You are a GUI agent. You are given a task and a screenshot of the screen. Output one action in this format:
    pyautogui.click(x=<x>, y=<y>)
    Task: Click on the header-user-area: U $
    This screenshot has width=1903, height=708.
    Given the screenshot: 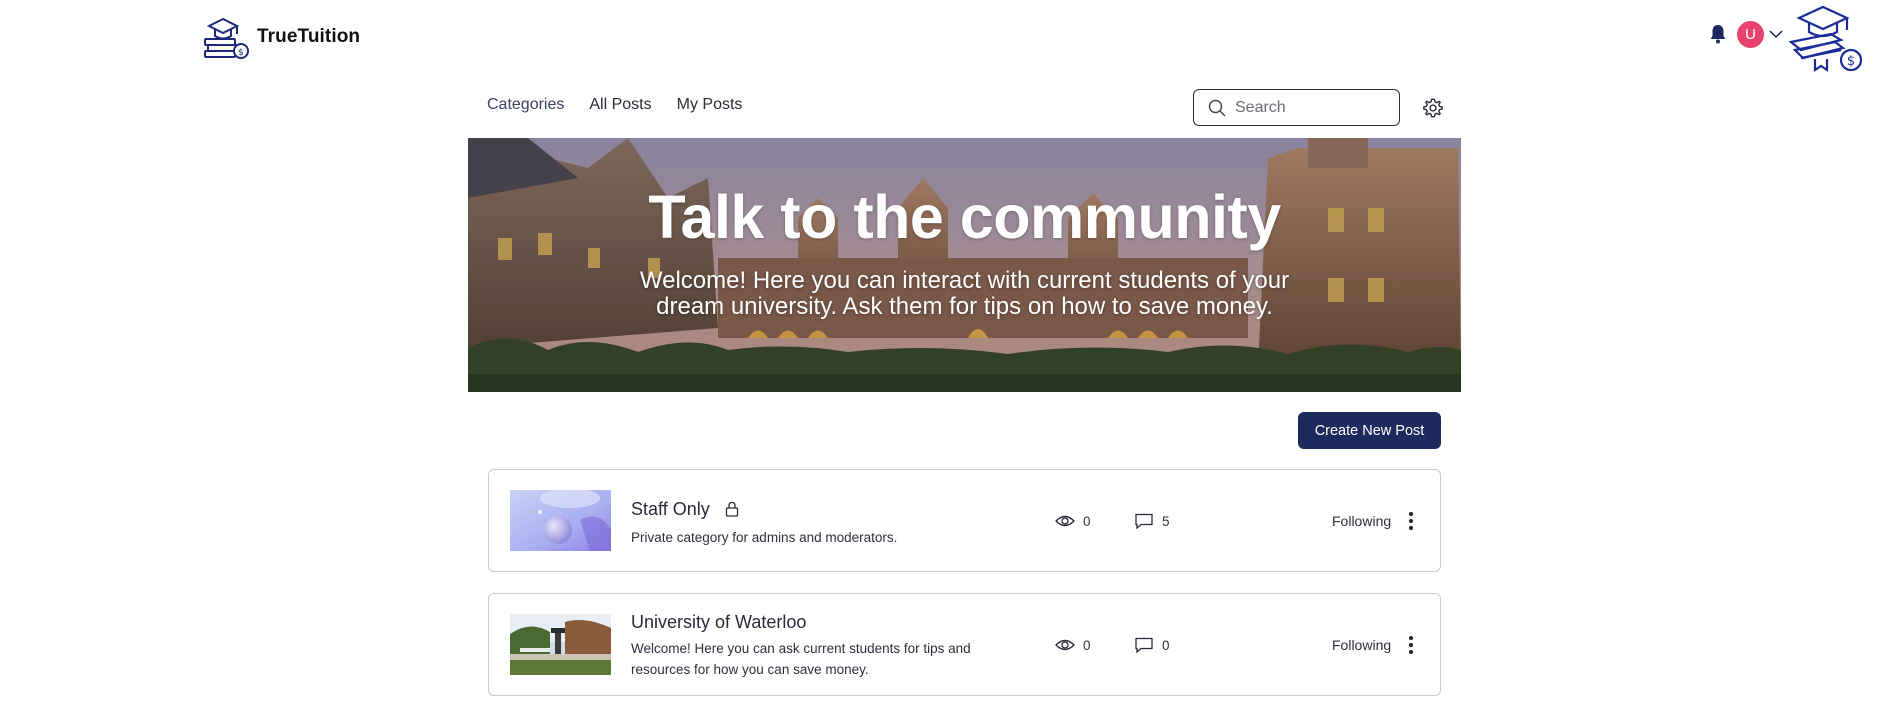 What is the action you would take?
    pyautogui.click(x=1798, y=36)
    